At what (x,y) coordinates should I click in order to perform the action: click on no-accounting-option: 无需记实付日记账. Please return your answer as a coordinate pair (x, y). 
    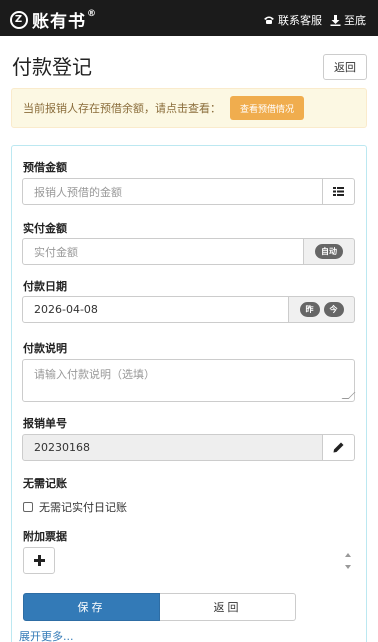
    Looking at the image, I should click on (75, 507).